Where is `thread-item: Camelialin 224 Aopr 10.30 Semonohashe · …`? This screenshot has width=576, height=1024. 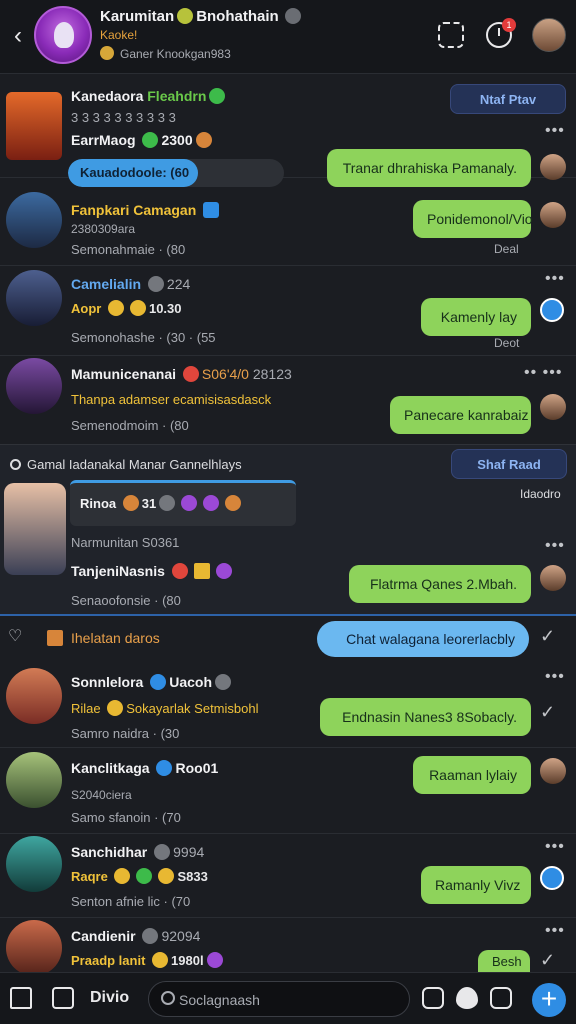
thread-item: Camelialin 224 Aopr 10.30 Semonohashe · … is located at coordinates (288, 311).